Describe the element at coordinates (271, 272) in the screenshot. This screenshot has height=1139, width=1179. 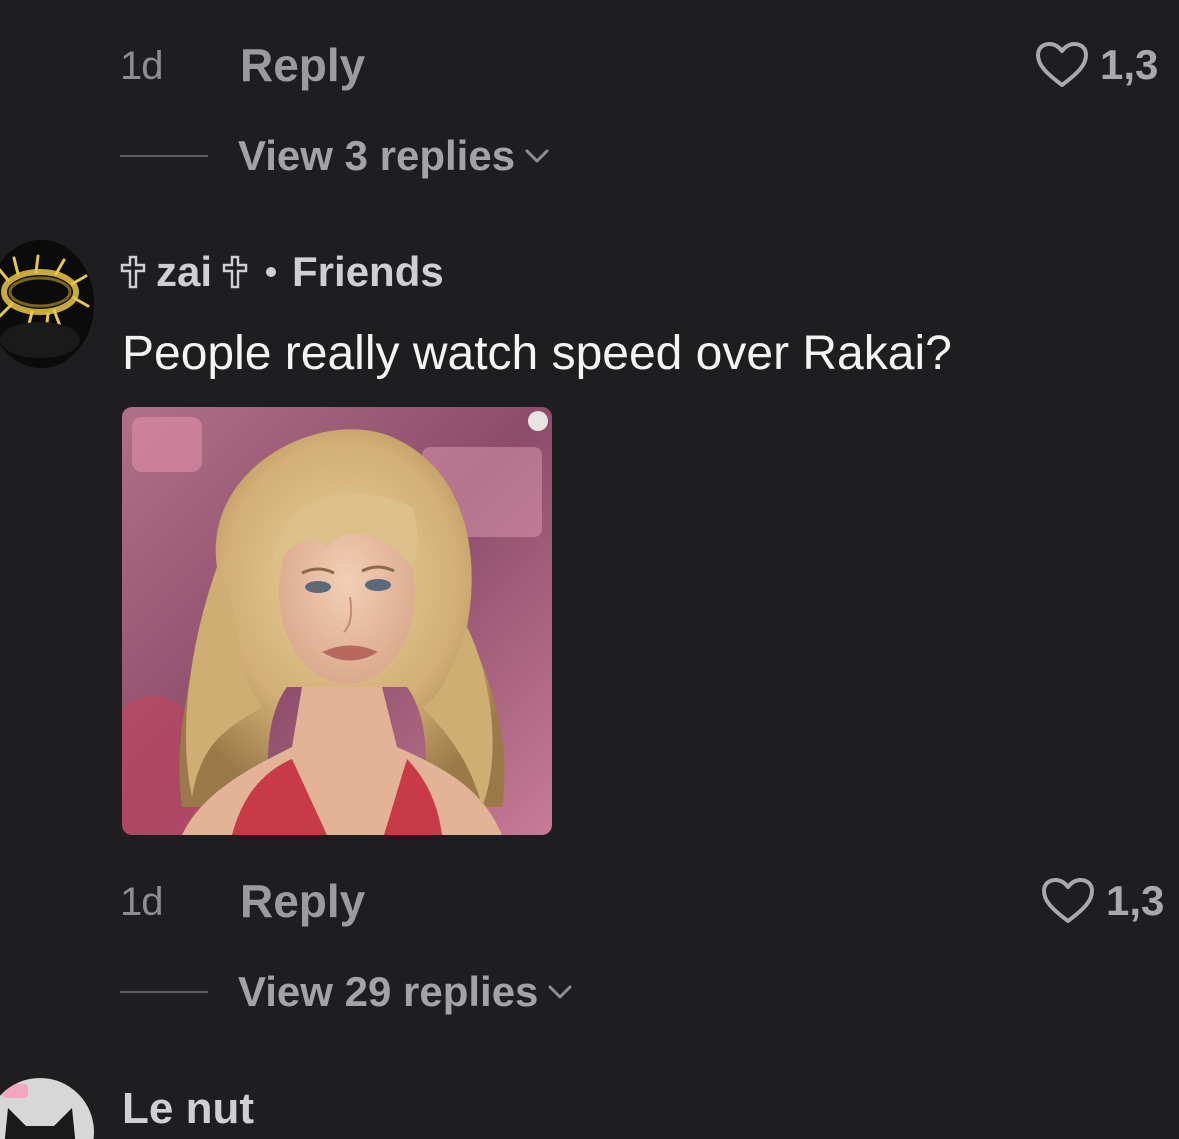
I see `separator-dot` at that location.